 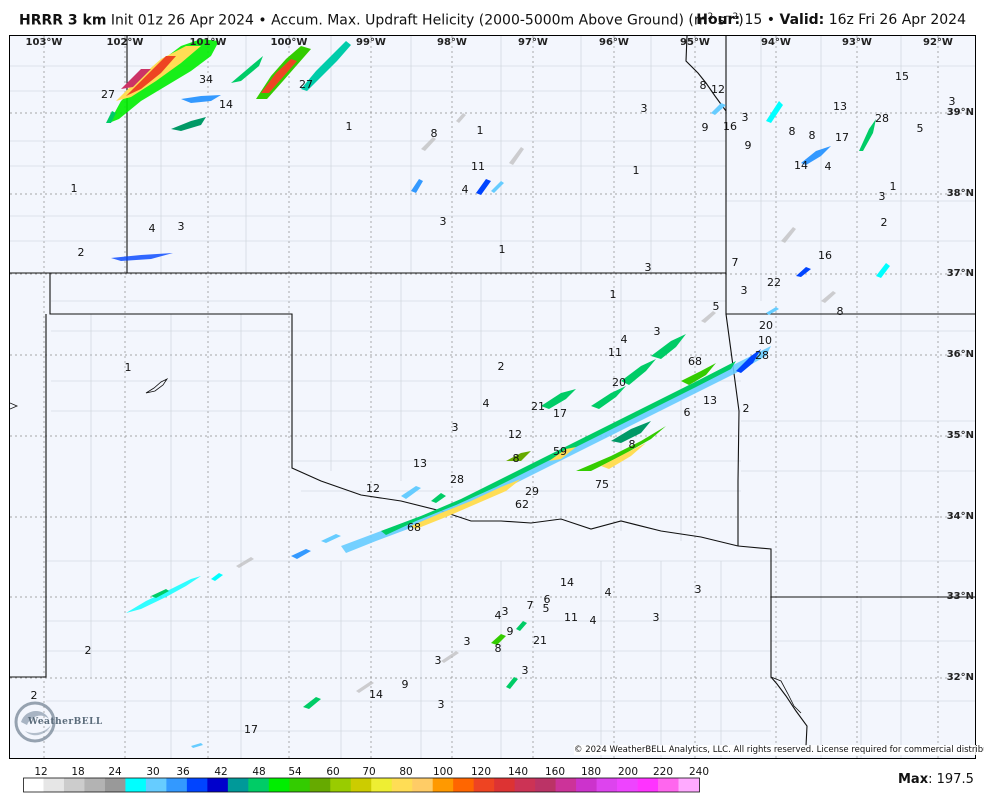 I want to click on lon-label: 92°W, so click(x=938, y=42).